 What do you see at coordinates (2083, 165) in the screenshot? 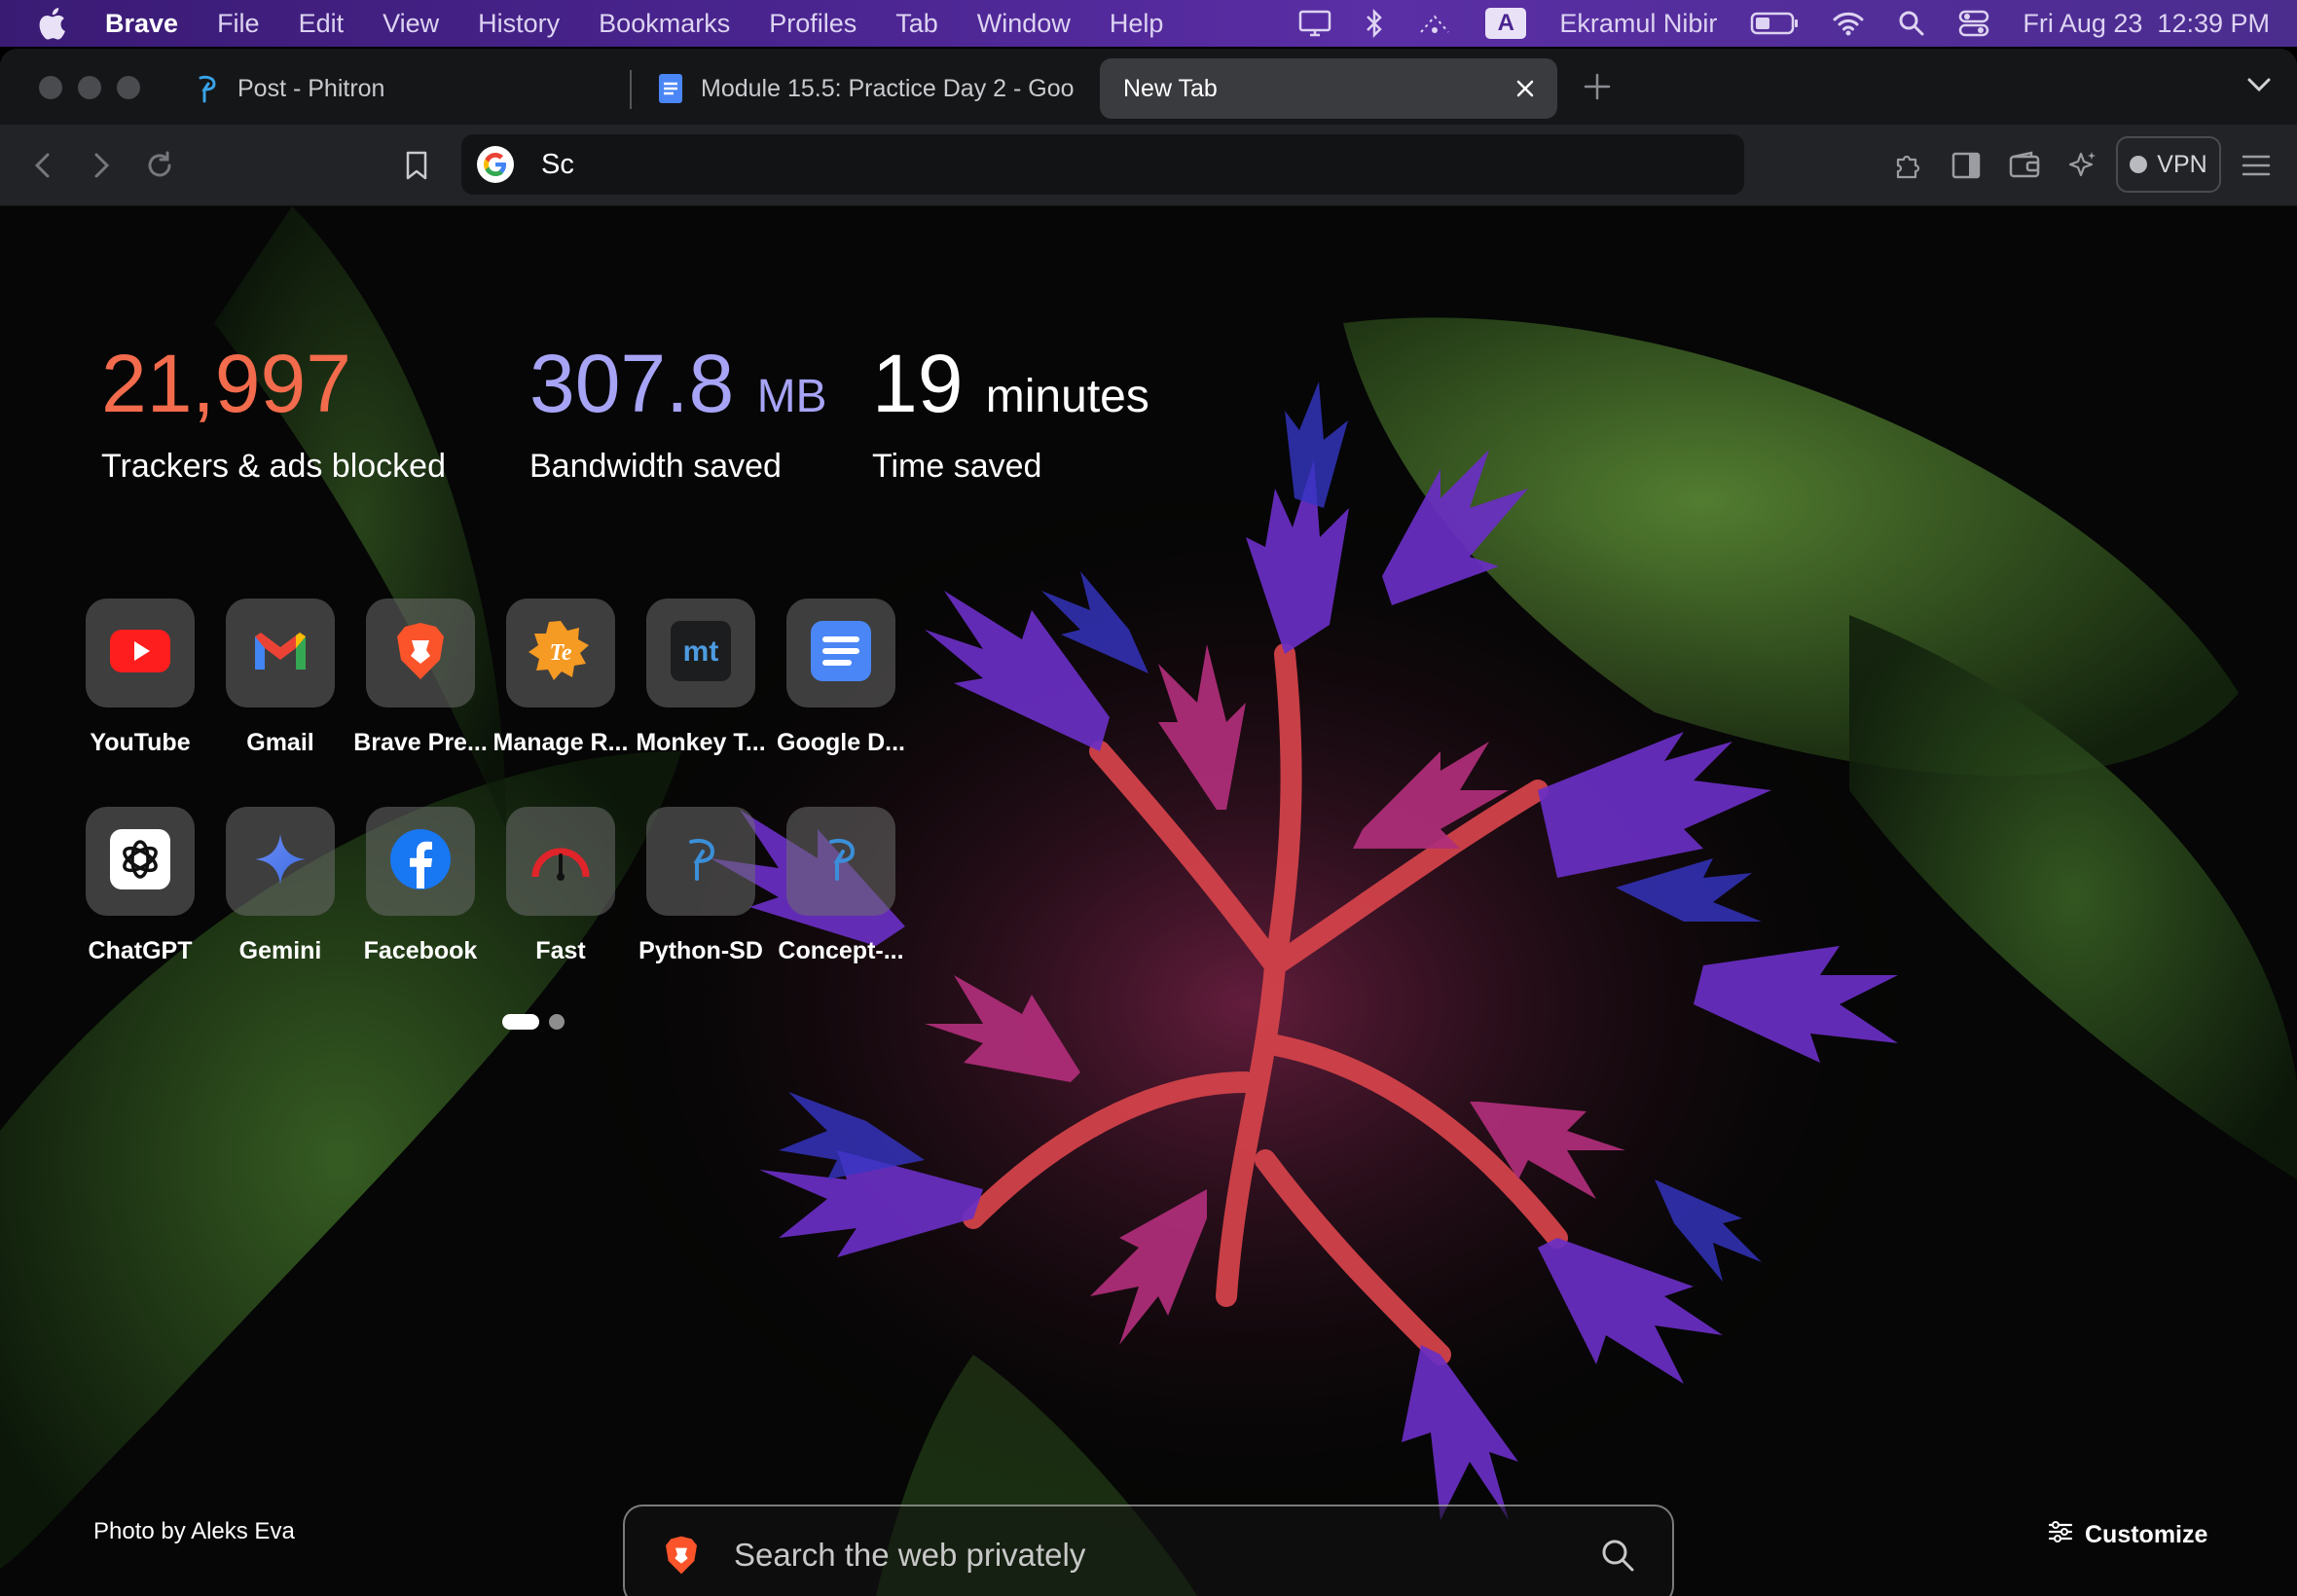
I see `leo-ai-sparkle-icon` at bounding box center [2083, 165].